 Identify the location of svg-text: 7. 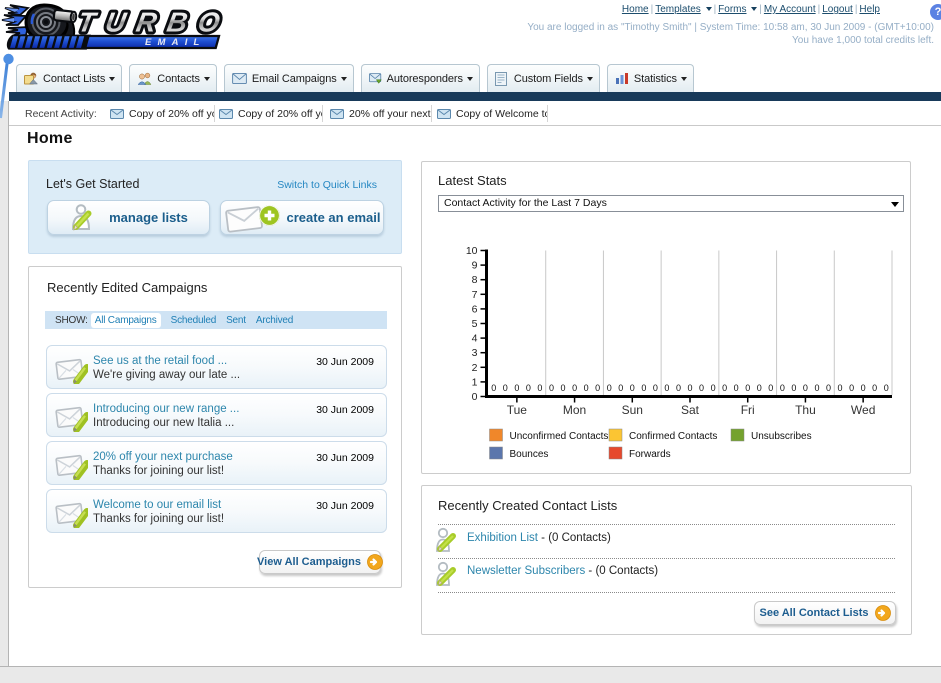
(475, 295).